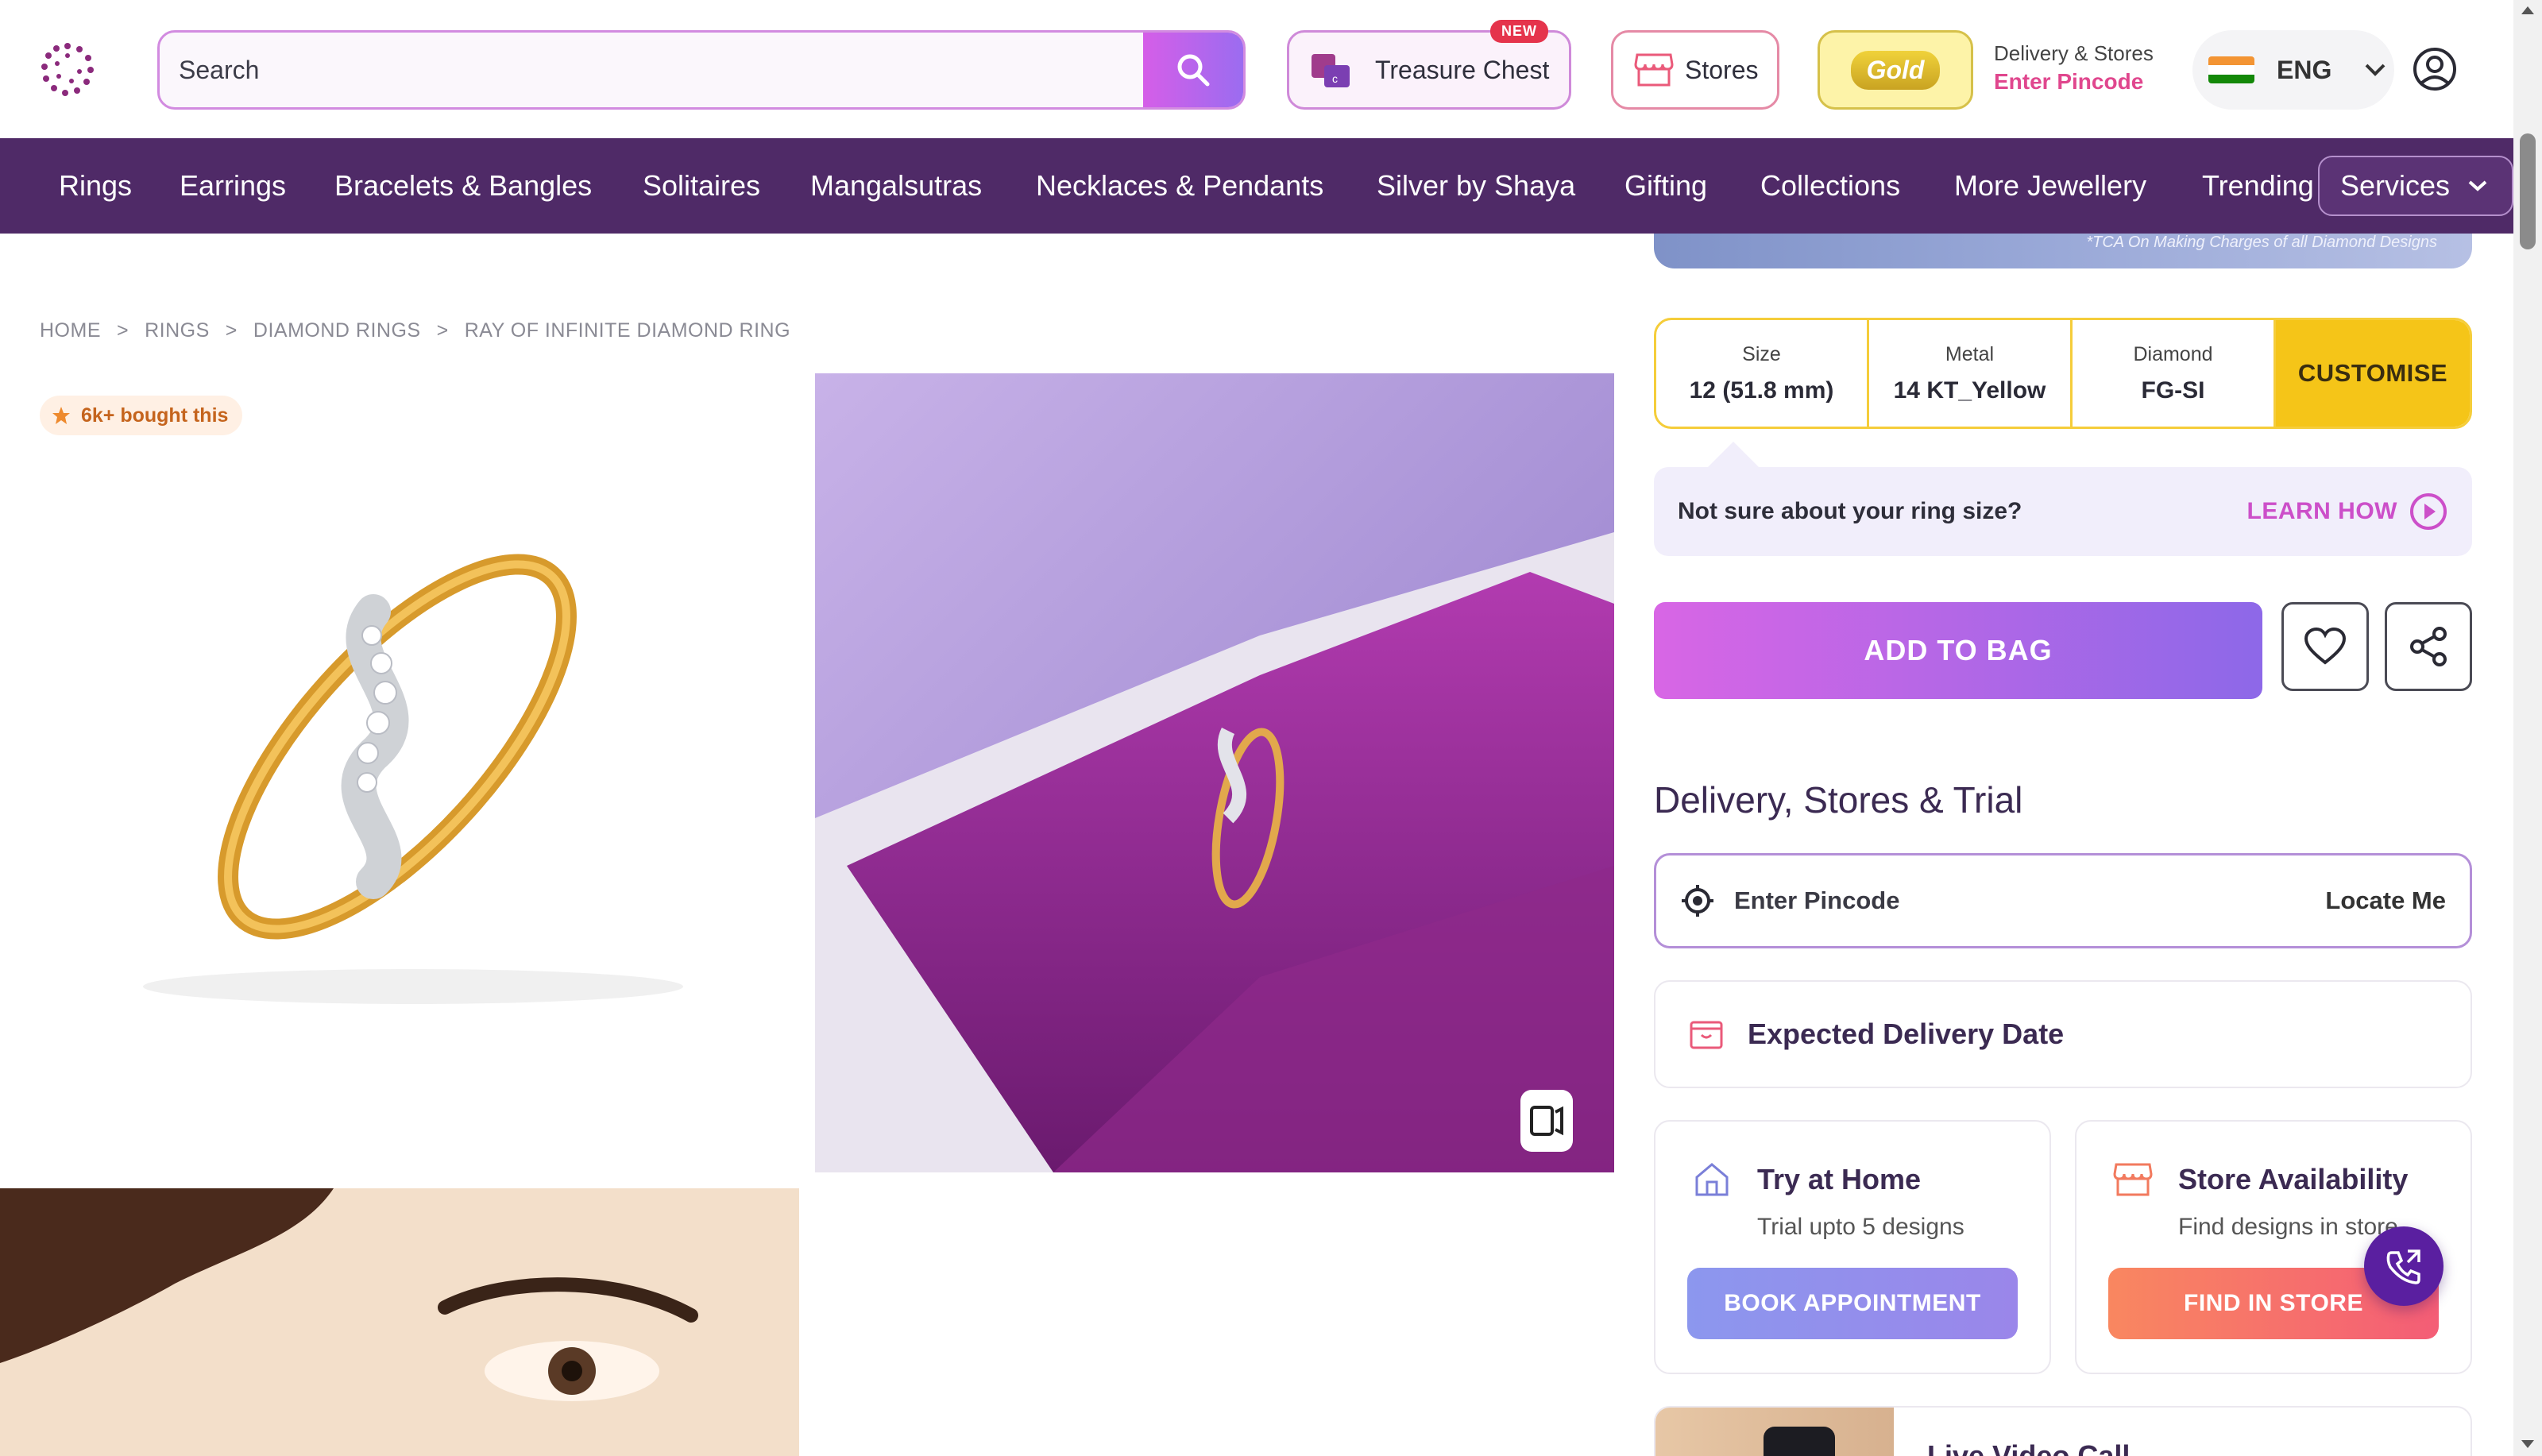 The height and width of the screenshot is (1456, 2542). Describe the element at coordinates (2528, 191) in the screenshot. I see `scroll-thumb` at that location.